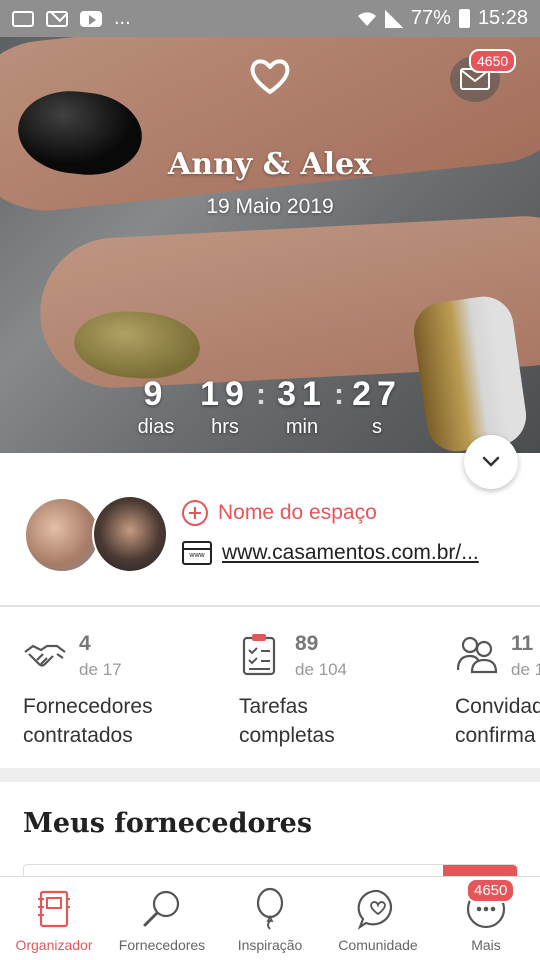  What do you see at coordinates (491, 890) in the screenshot?
I see `more-badge: 4650` at bounding box center [491, 890].